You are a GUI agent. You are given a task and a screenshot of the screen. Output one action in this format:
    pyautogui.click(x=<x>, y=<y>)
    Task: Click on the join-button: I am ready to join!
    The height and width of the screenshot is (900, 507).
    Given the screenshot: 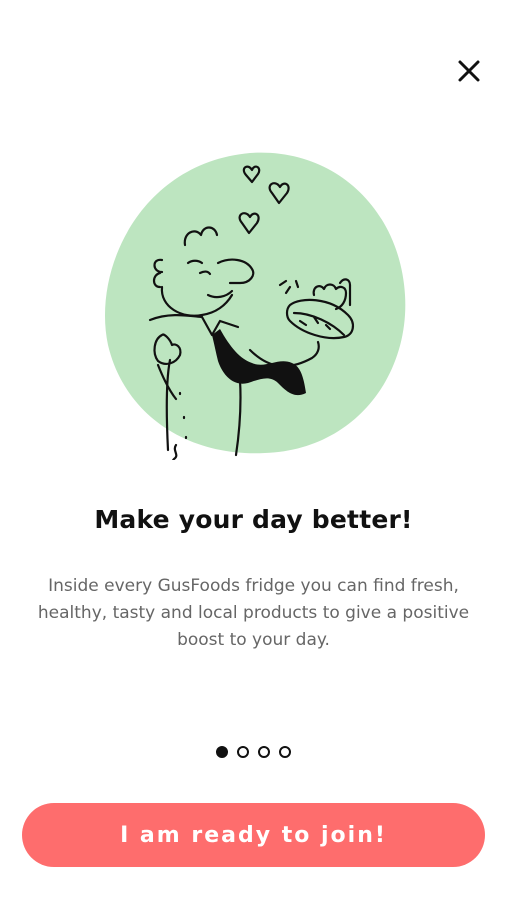 What is the action you would take?
    pyautogui.click(x=253, y=835)
    